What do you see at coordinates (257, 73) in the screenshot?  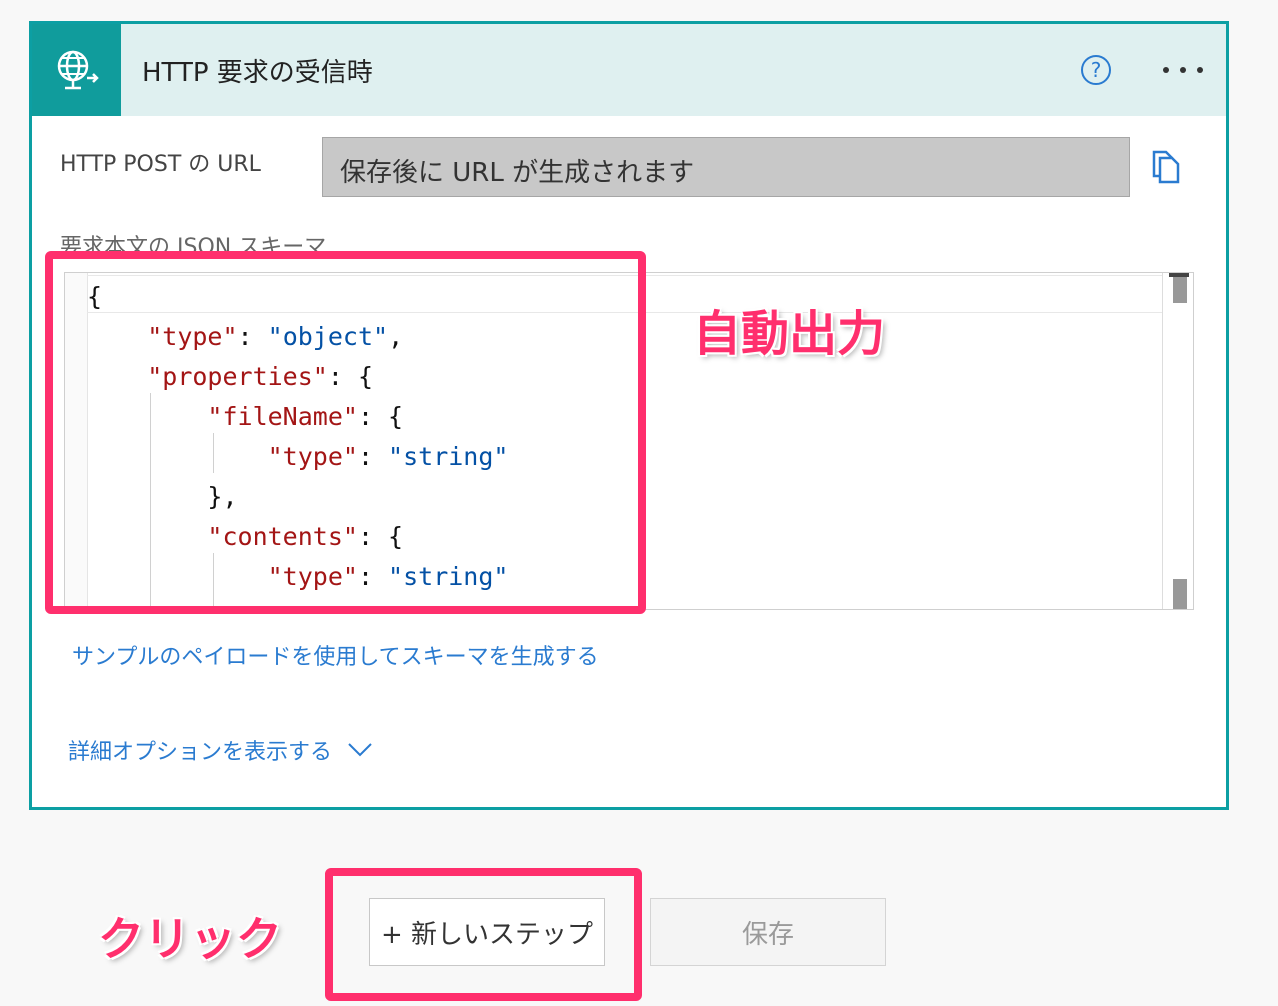 I see `trigger-title: HTTP 要求の受信時` at bounding box center [257, 73].